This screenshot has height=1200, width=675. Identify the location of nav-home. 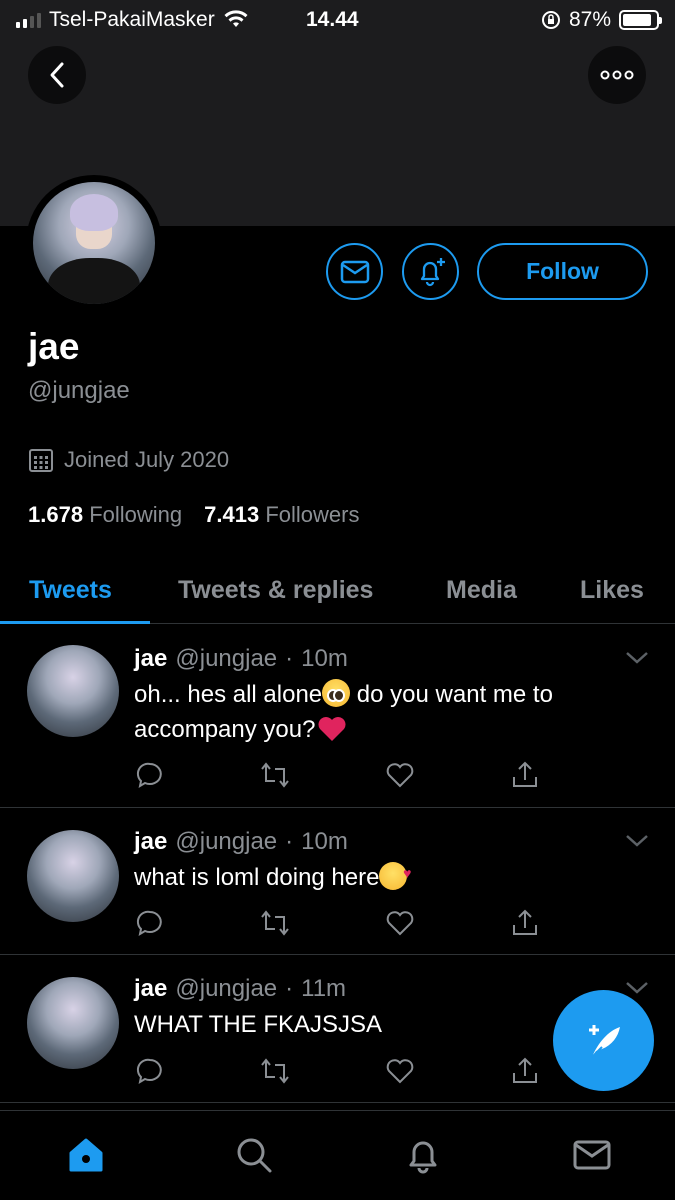
(86, 1155).